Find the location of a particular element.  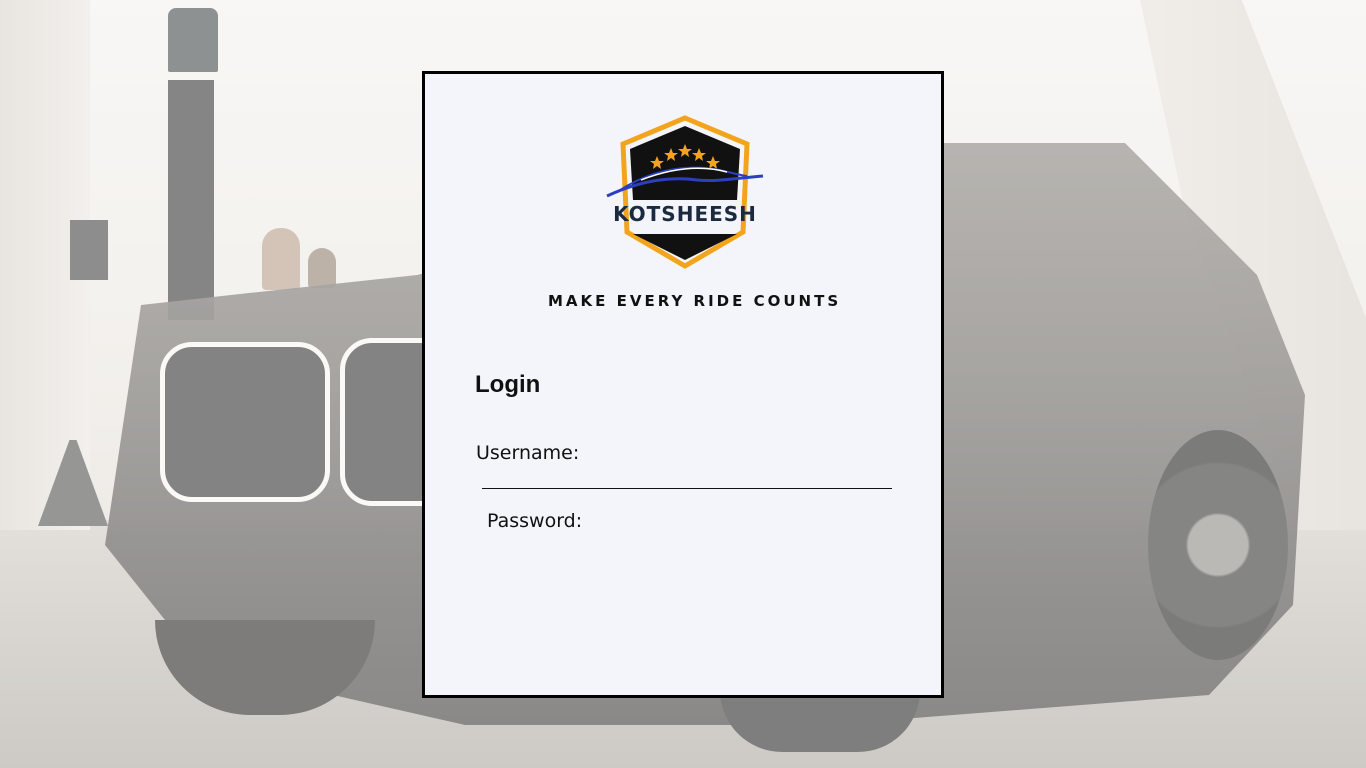

brand-name: KOTSHEESH is located at coordinates (685, 214).